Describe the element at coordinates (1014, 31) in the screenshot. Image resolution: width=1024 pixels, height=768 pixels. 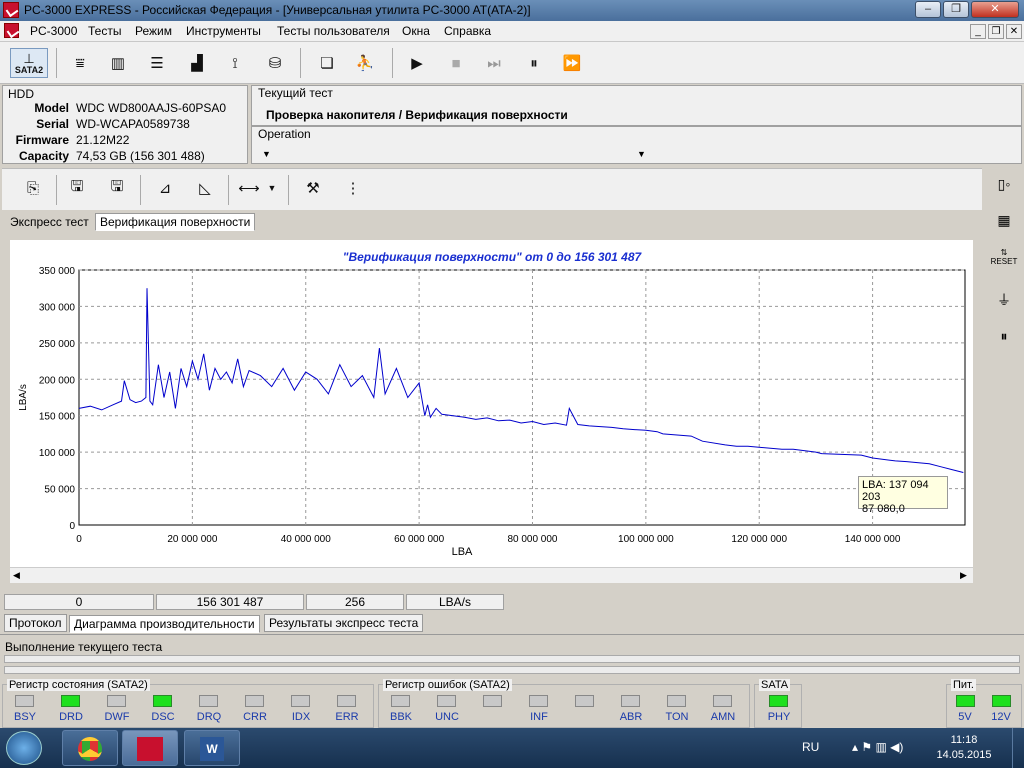
I see `mdi-close-button: ✕` at that location.